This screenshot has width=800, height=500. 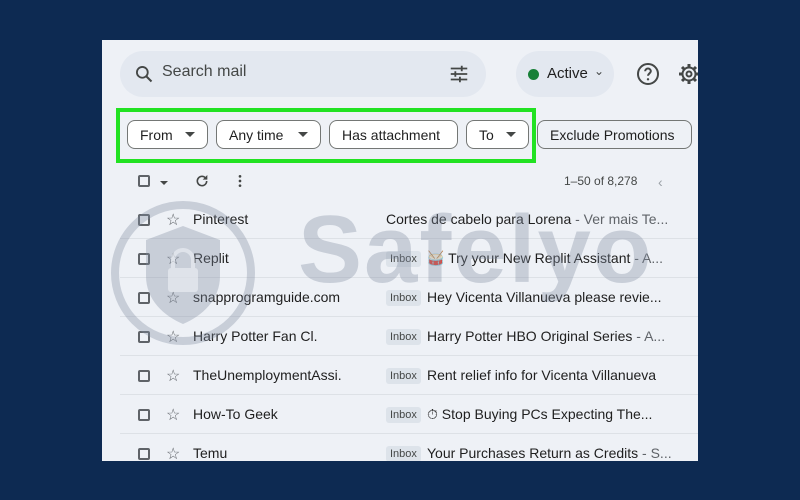 I want to click on filter-to-label: To, so click(x=486, y=134).